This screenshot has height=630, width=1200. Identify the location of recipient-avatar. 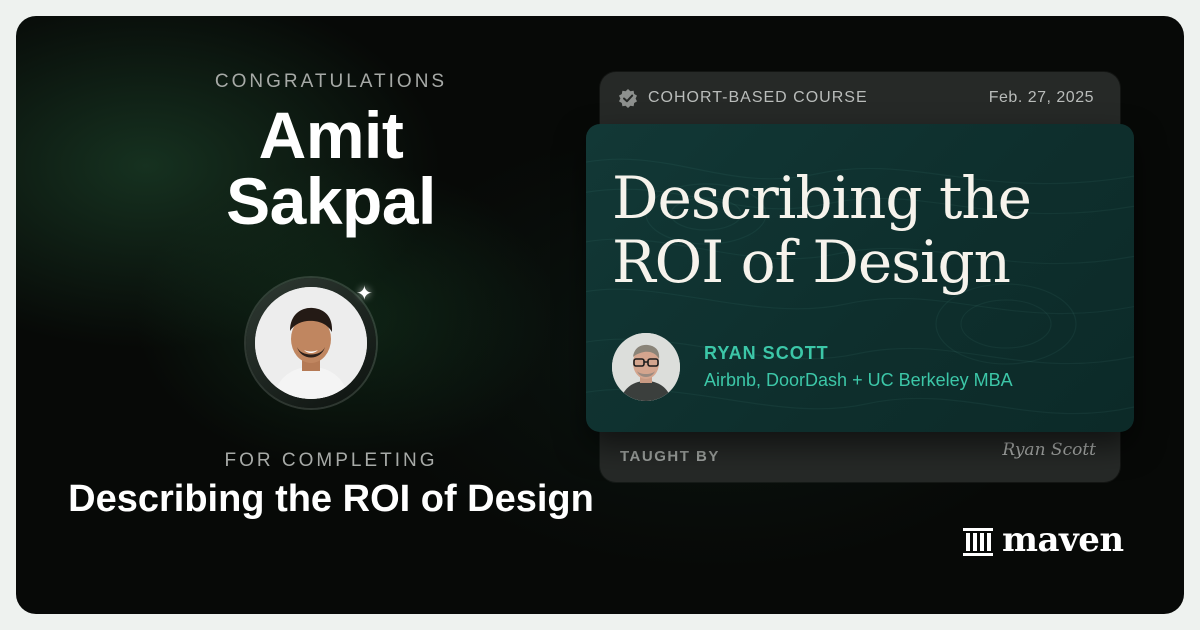
(311, 343).